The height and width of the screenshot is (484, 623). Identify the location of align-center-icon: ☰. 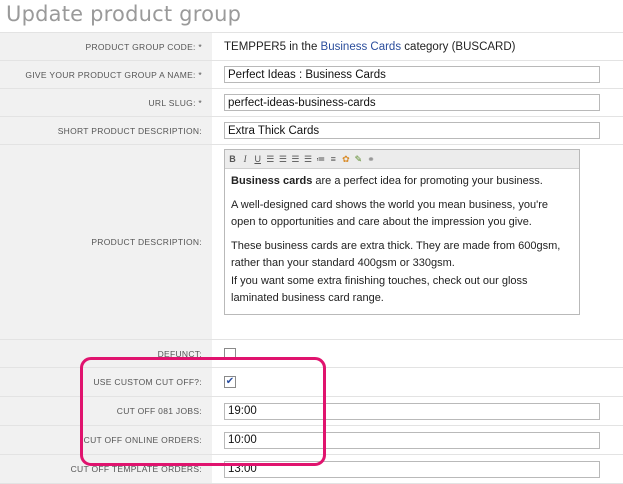
(282, 159).